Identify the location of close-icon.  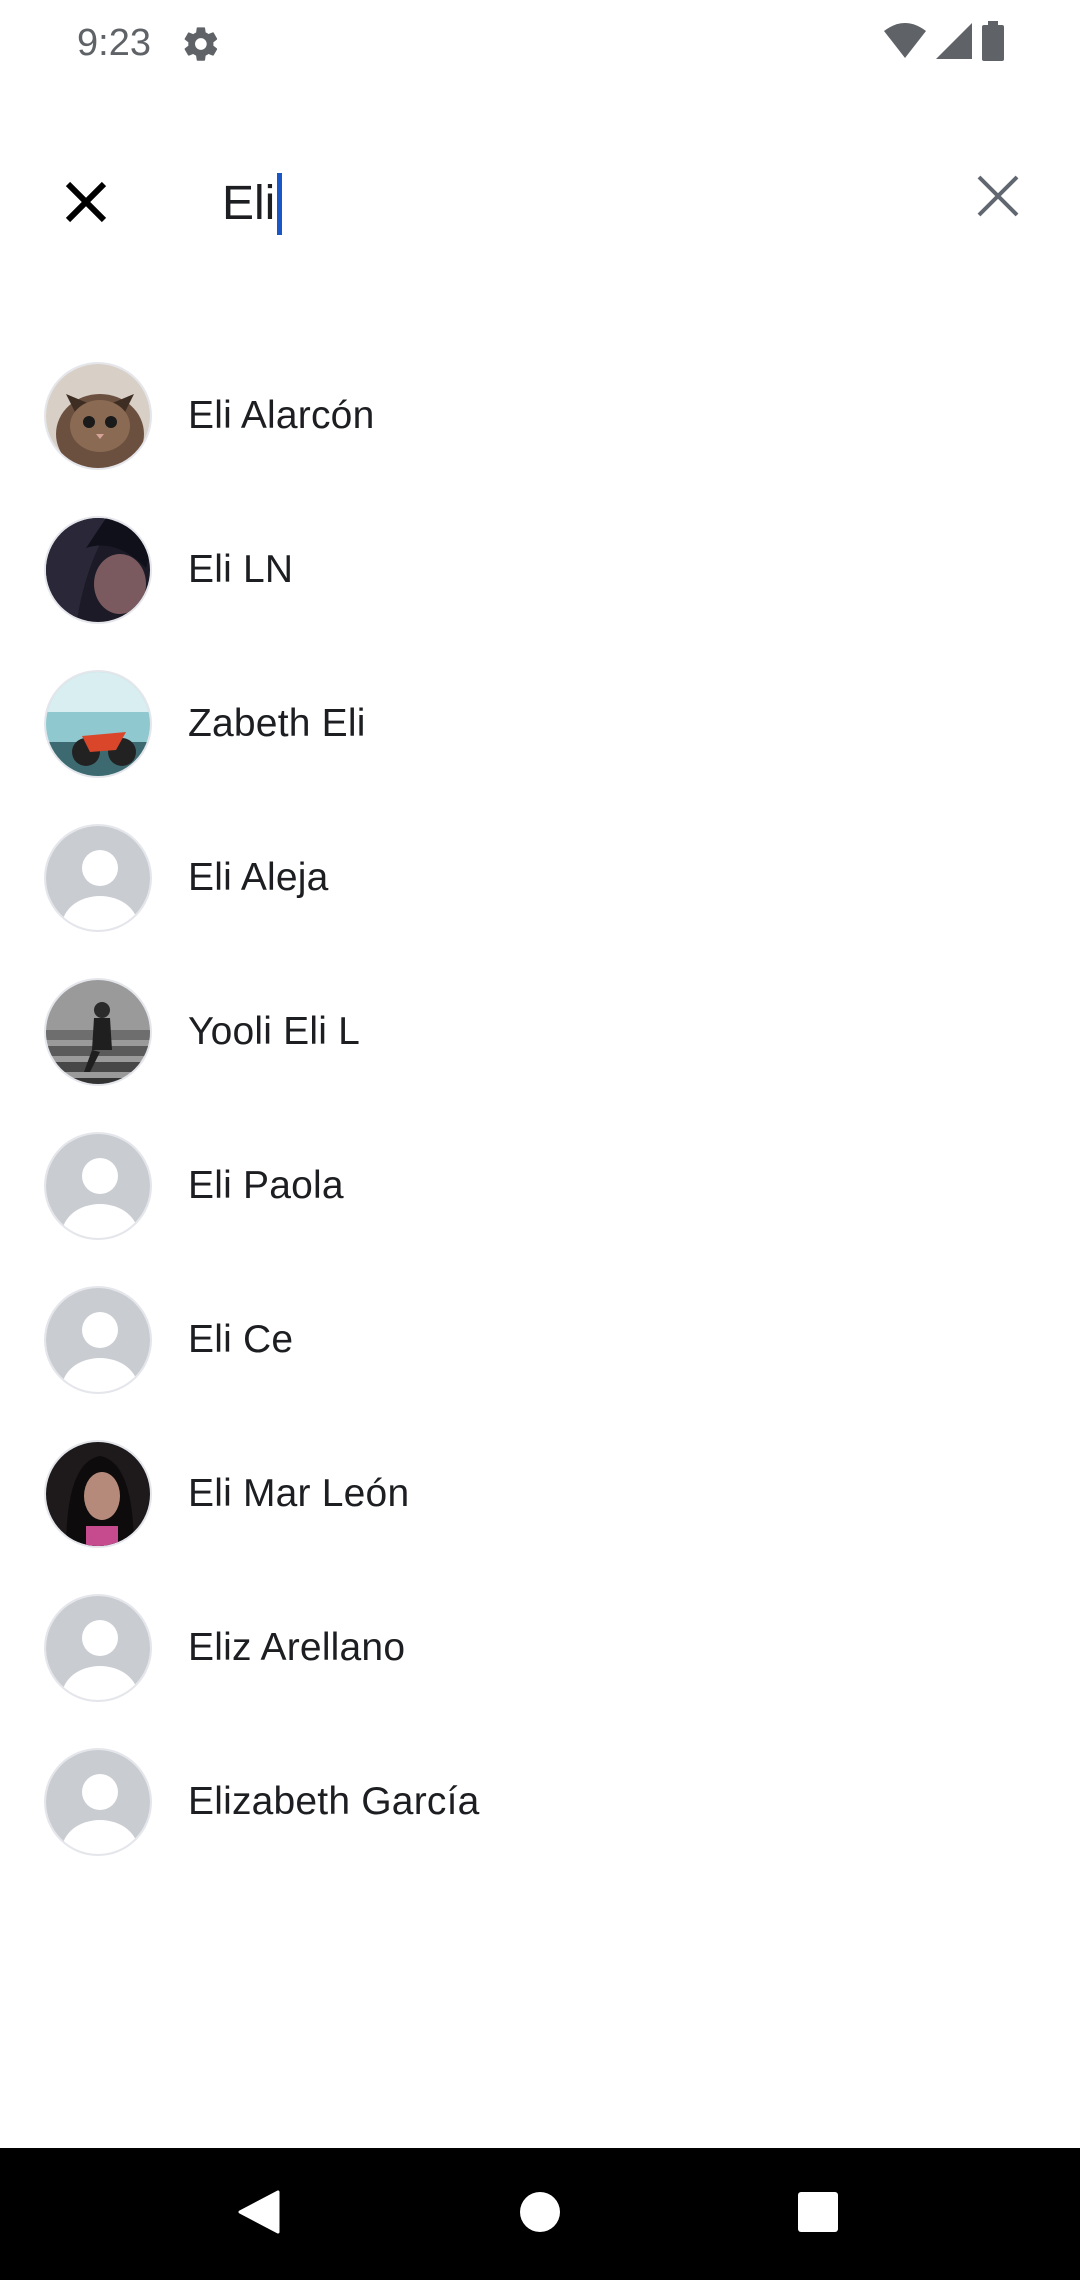
(86, 204).